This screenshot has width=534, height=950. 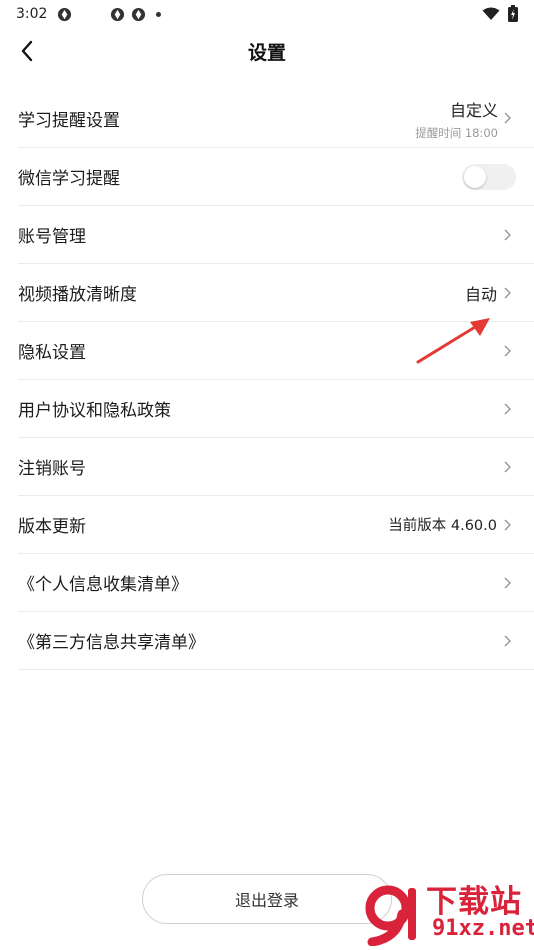 I want to click on row-label: 《第三方信息共享清单》, so click(x=111, y=643).